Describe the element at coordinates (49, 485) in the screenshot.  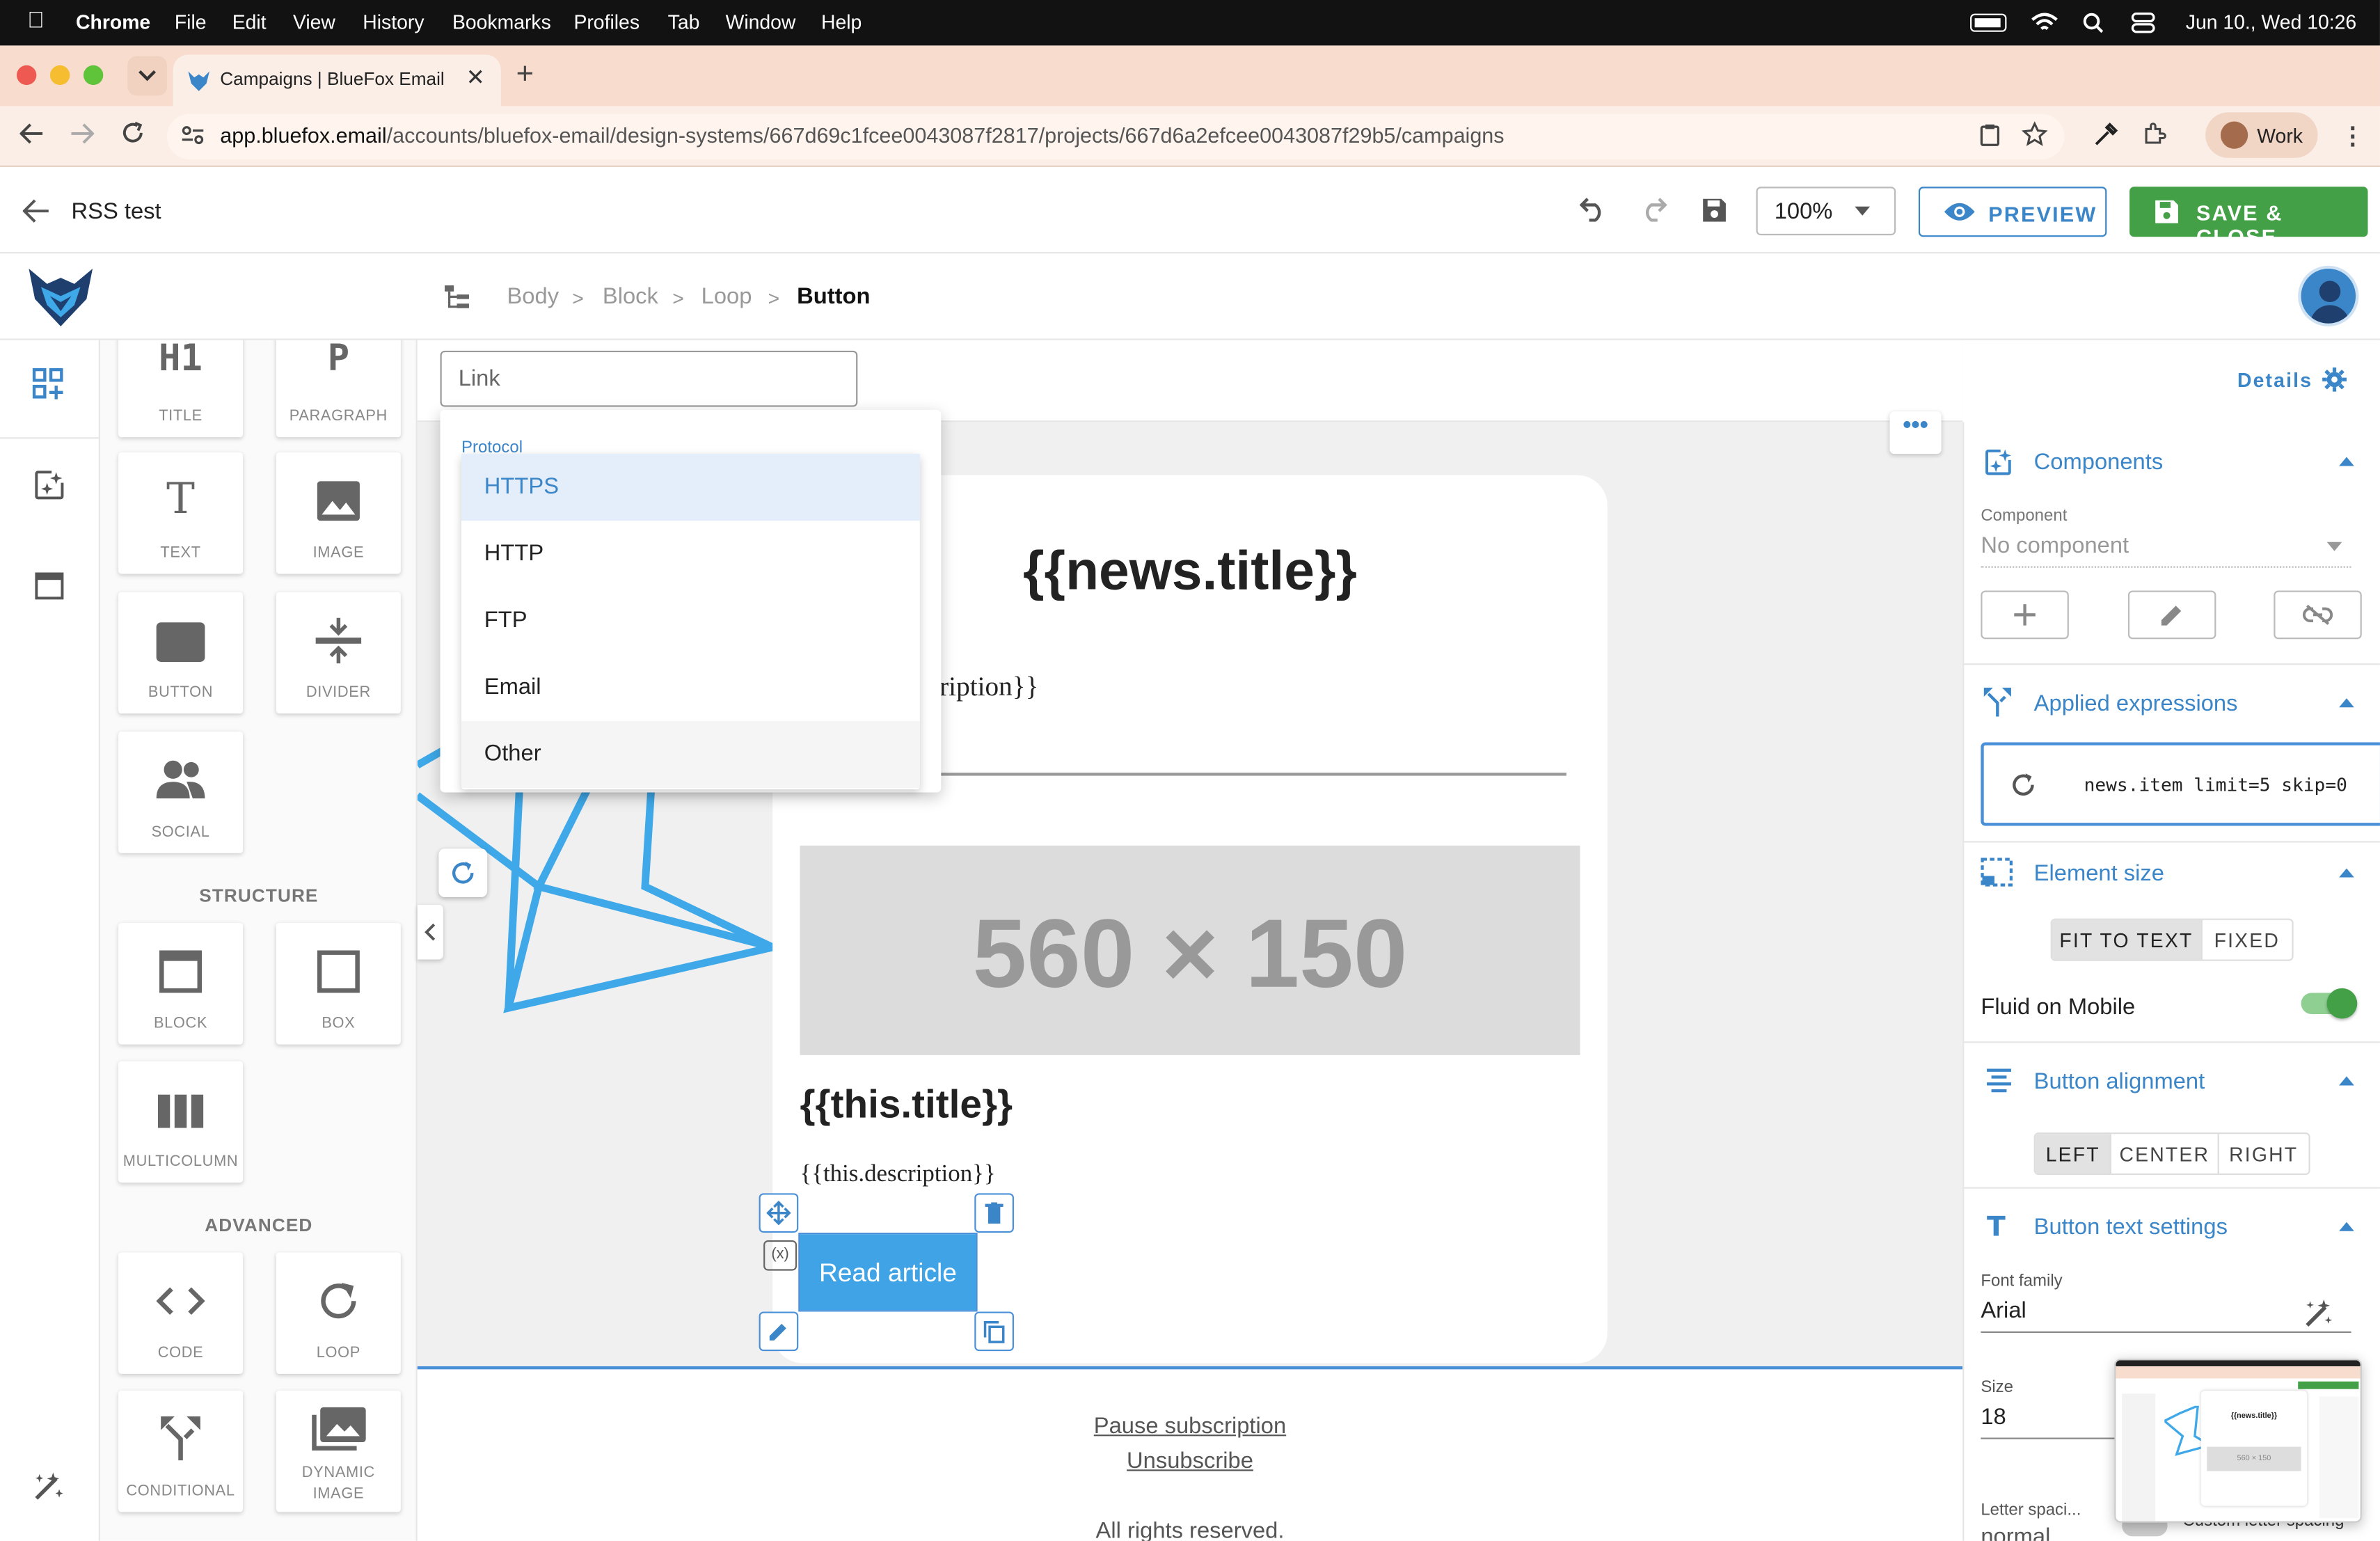
I see `components-icon` at that location.